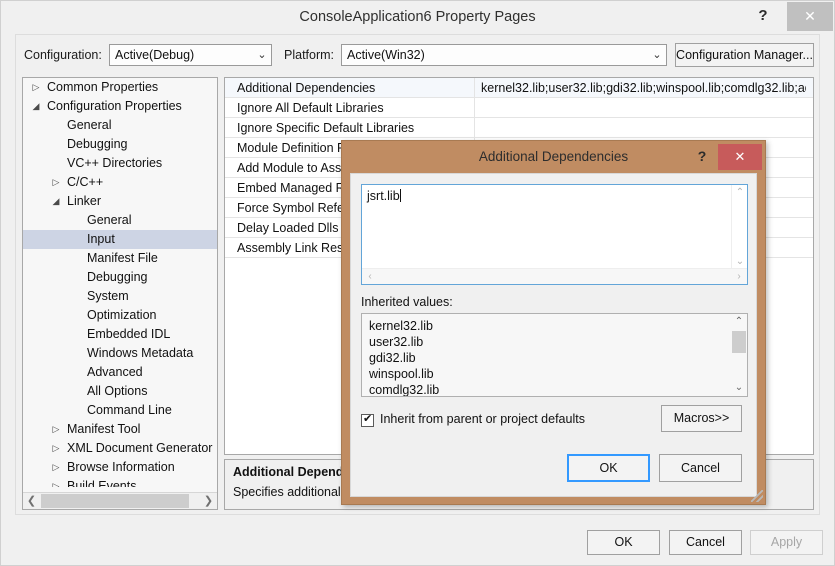  What do you see at coordinates (31, 501) in the screenshot?
I see `scroll-left-icon: ❮` at bounding box center [31, 501].